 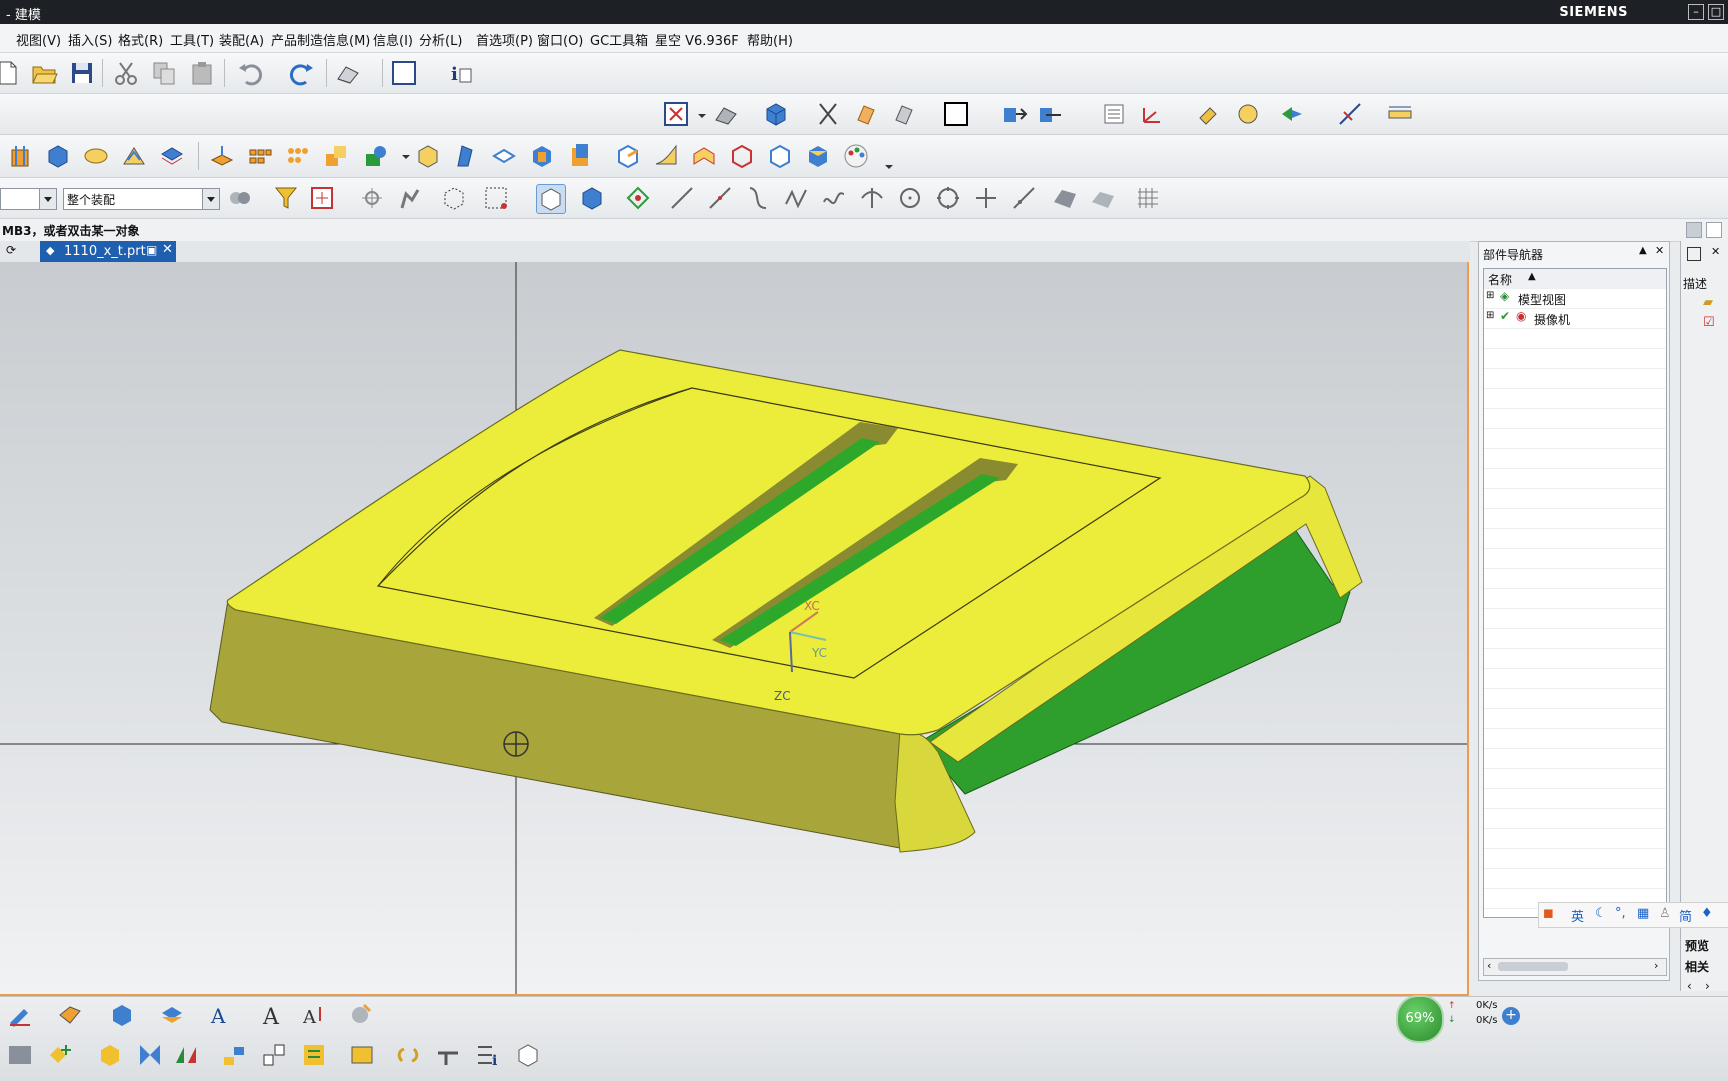 What do you see at coordinates (770, 39) in the screenshot?
I see `menu-help: 帮助(H)` at bounding box center [770, 39].